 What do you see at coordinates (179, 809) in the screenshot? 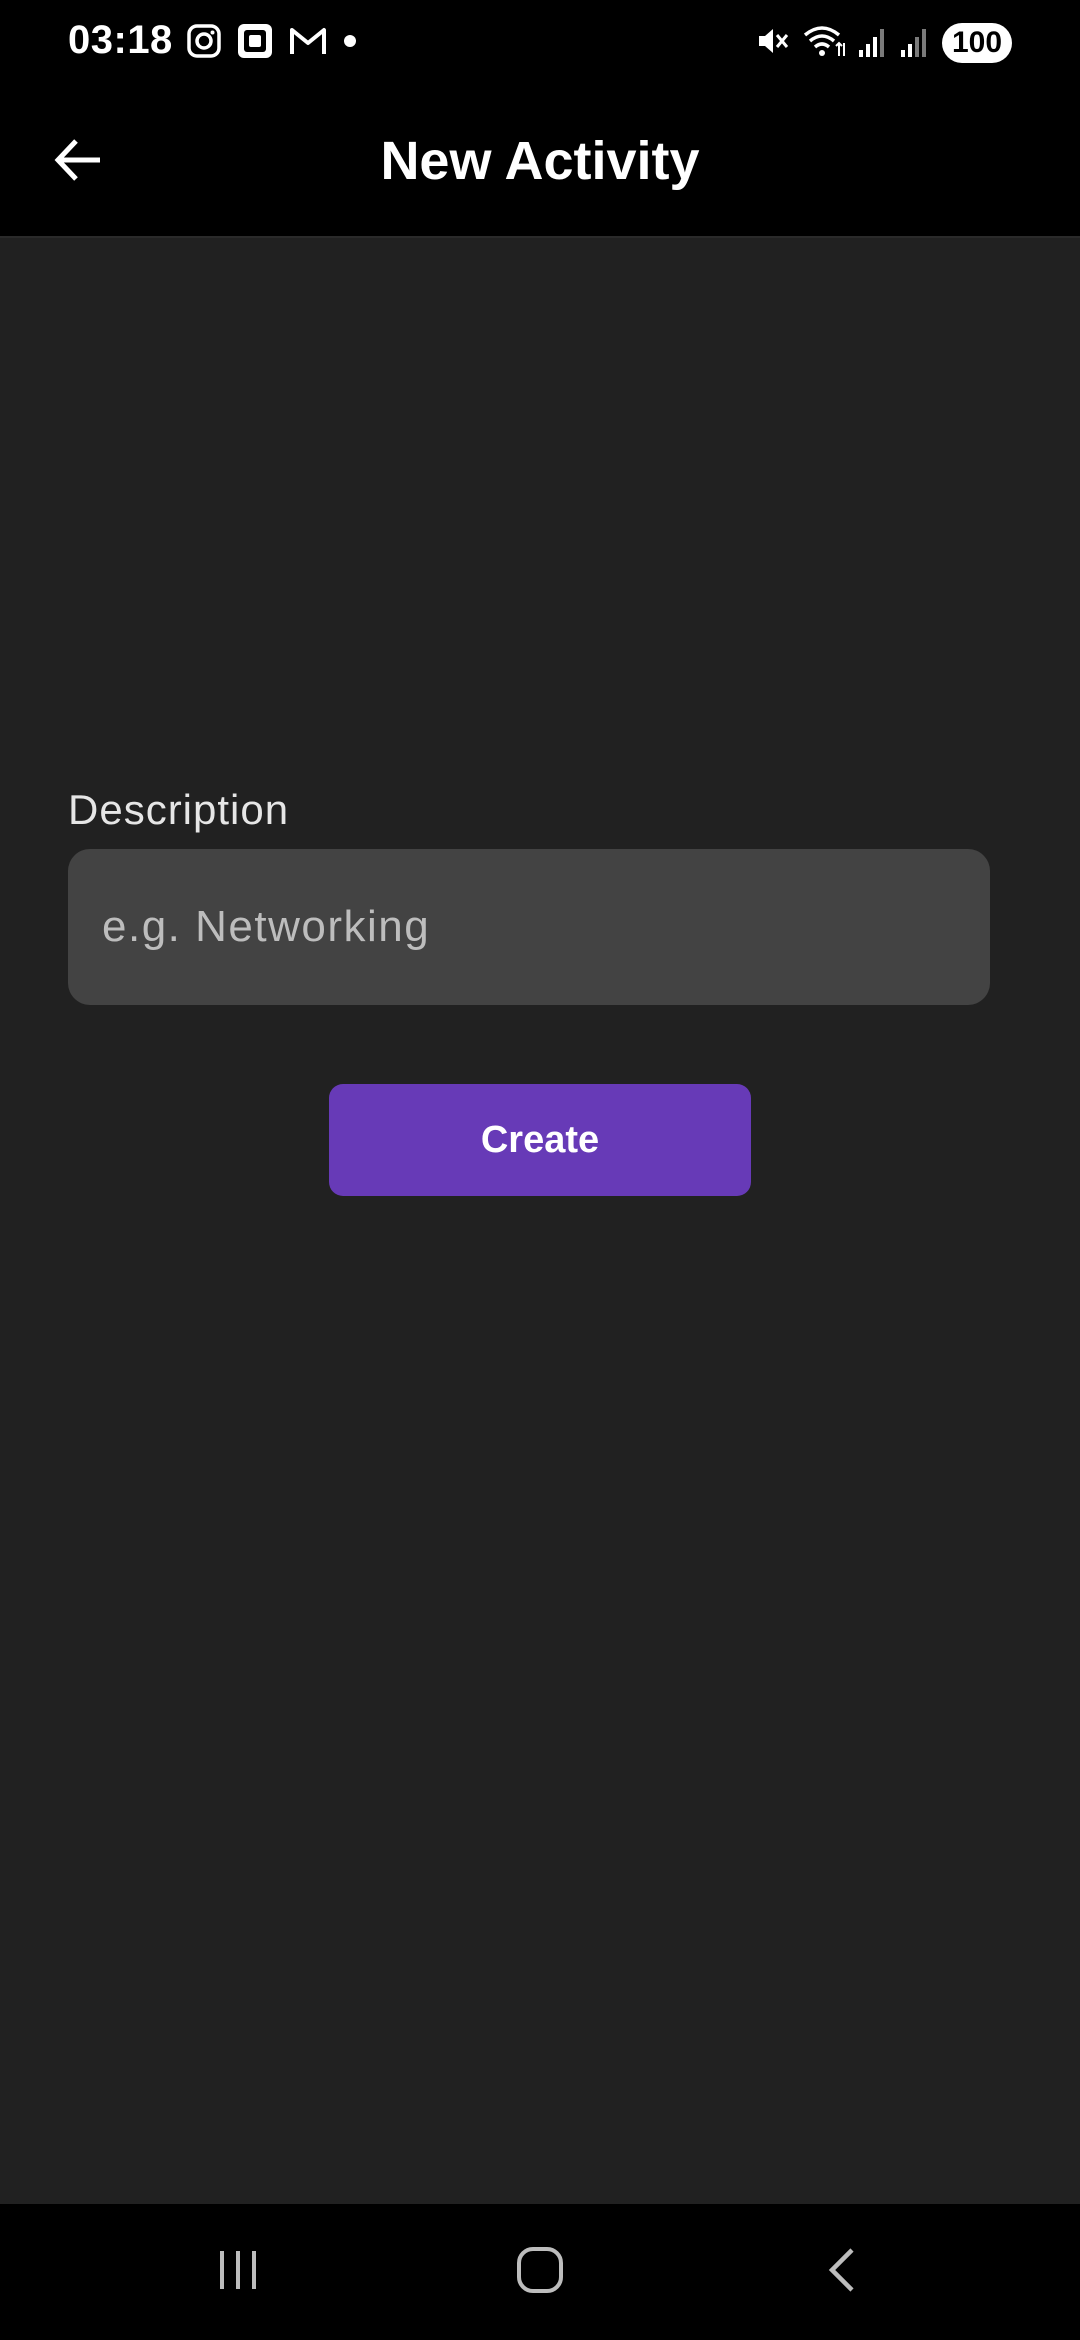
I see `description-label: Description` at bounding box center [179, 809].